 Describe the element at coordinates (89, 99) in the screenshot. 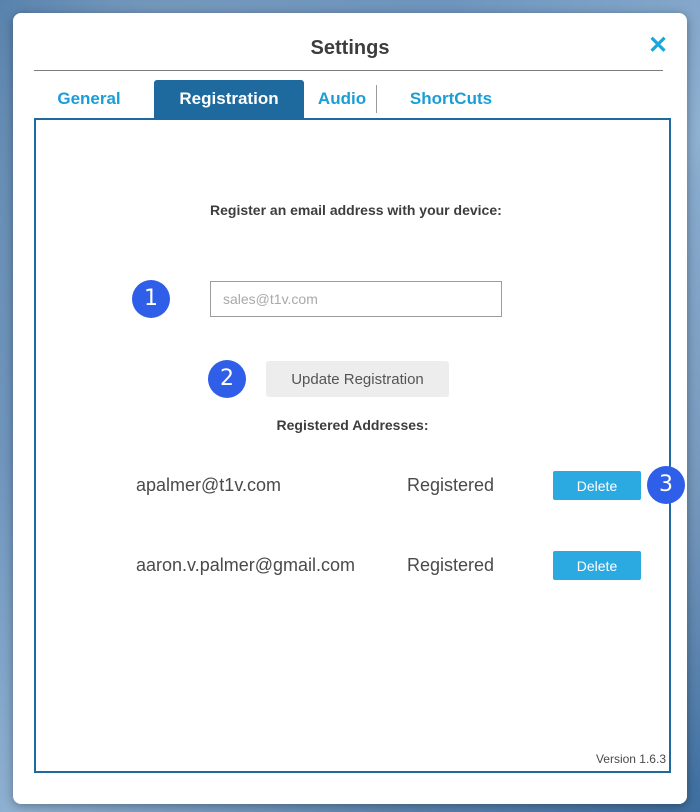

I see `tab-general: General` at that location.